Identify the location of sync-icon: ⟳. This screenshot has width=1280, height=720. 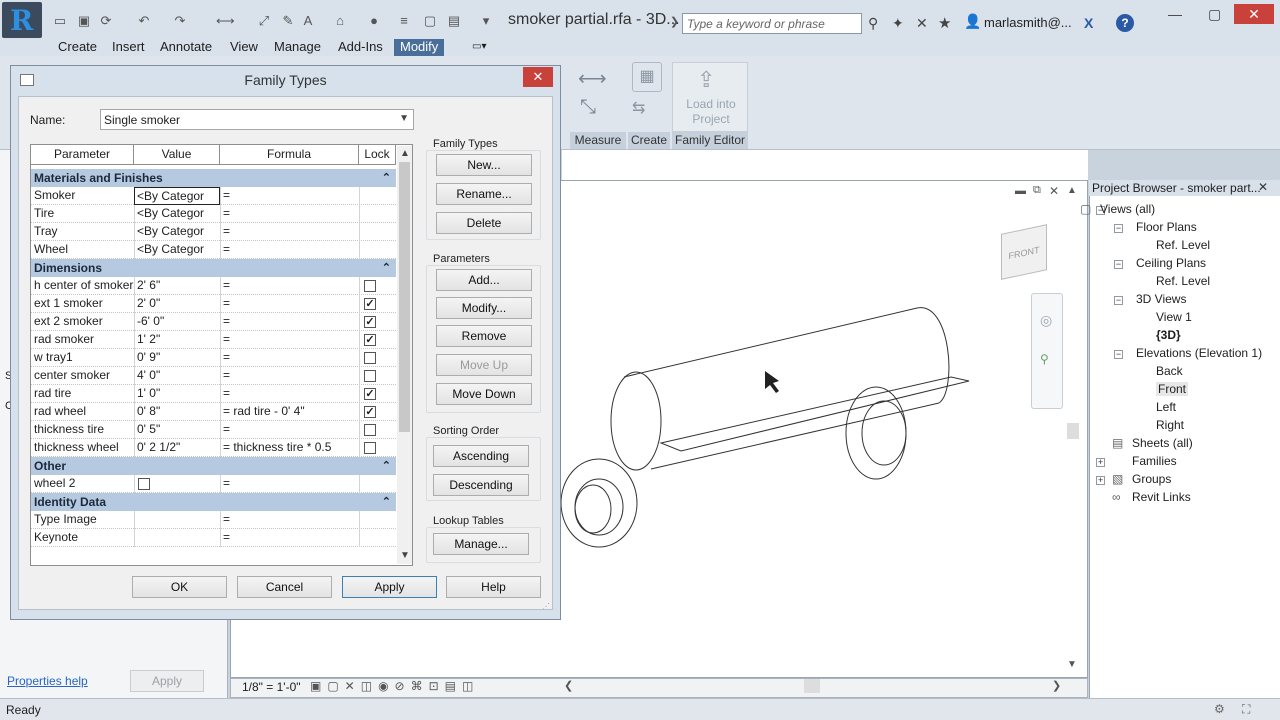
(106, 21).